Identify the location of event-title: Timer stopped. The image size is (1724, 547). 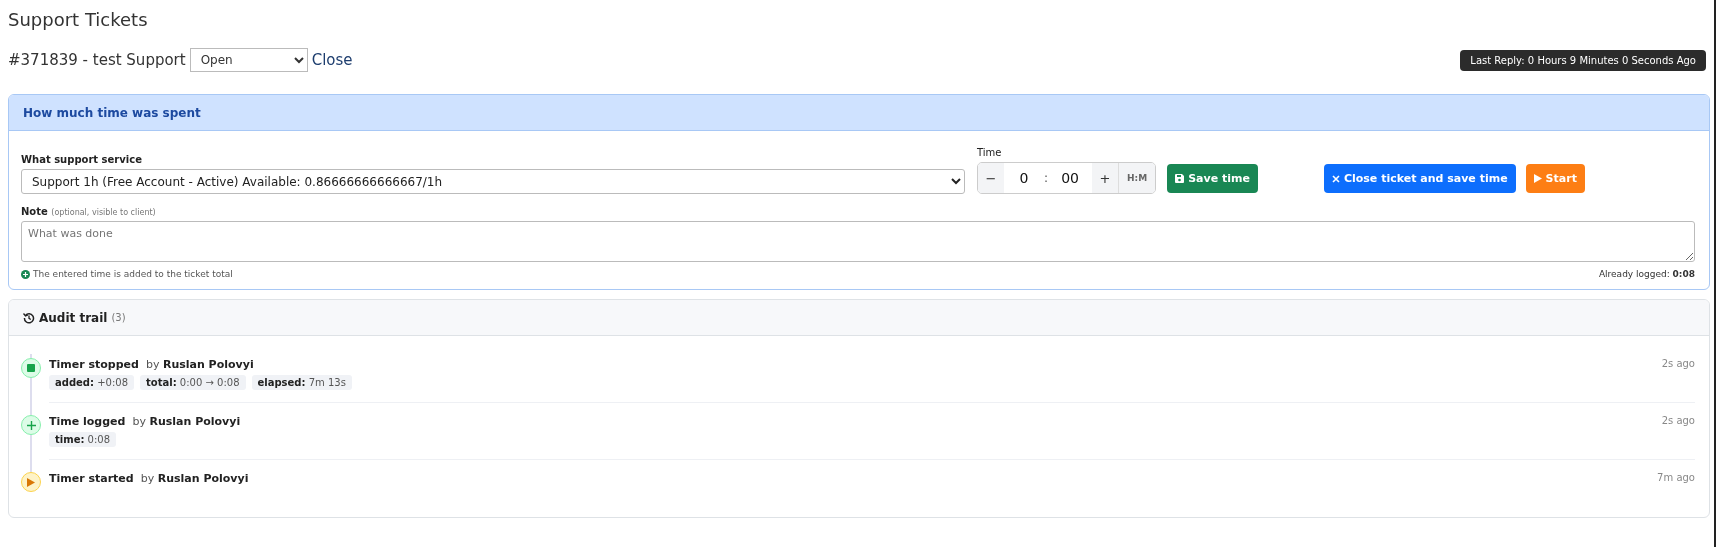
(94, 364).